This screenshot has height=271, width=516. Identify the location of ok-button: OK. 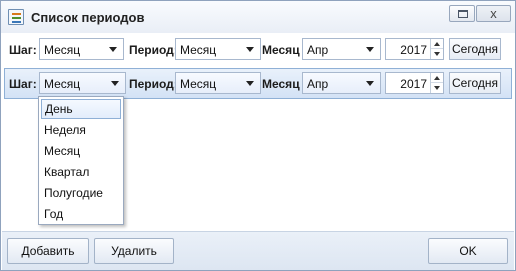
(468, 251).